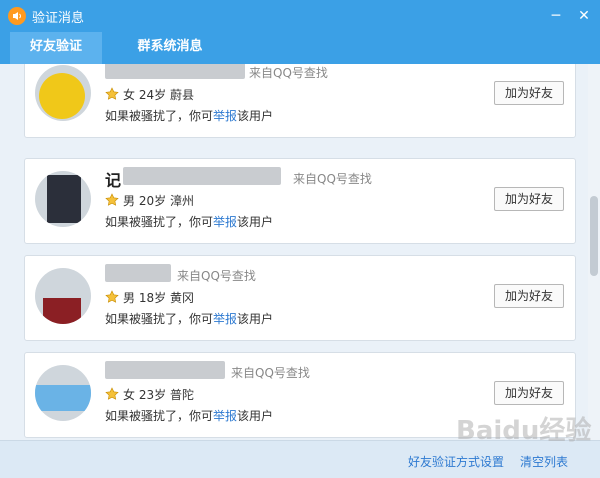 The width and height of the screenshot is (600, 478). Describe the element at coordinates (152, 298) in the screenshot. I see `age: 18岁` at that location.